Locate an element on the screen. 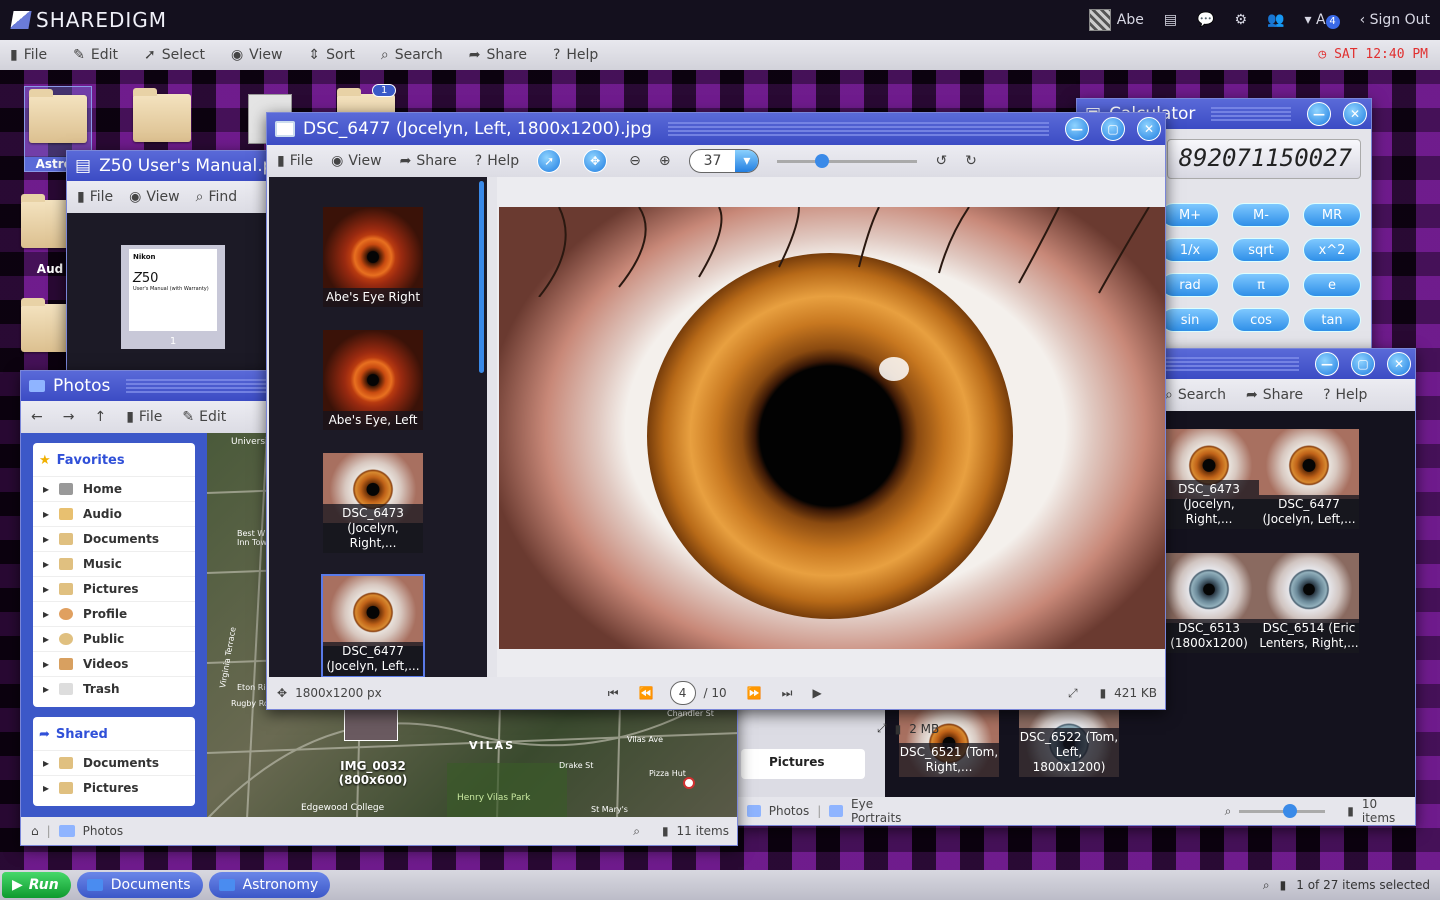 This screenshot has height=900, width=1440. photos-menu-file: ▮ File is located at coordinates (144, 417).